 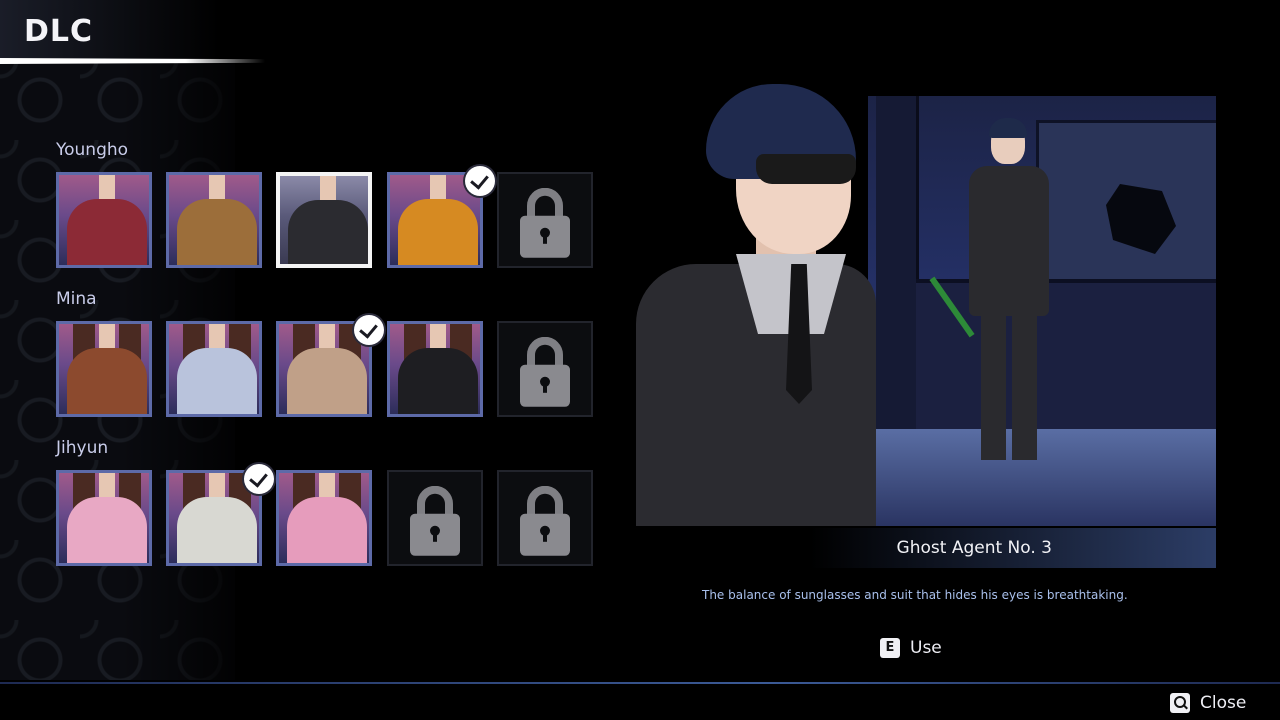 I want to click on mini-legs, so click(x=1009, y=385).